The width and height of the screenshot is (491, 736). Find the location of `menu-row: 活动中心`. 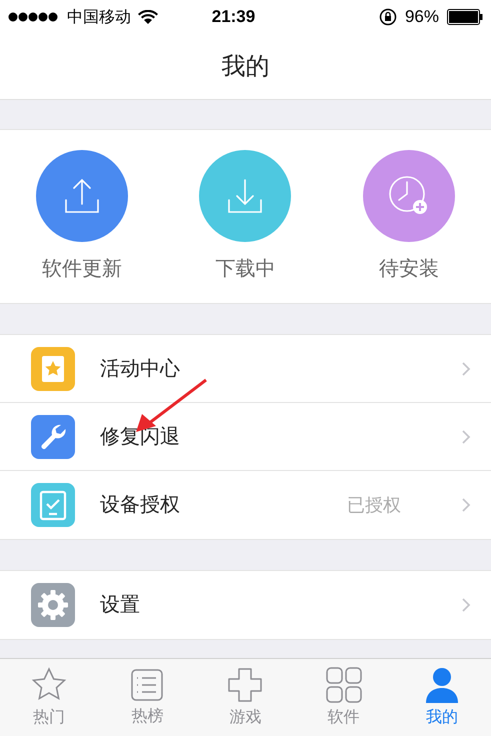

menu-row: 活动中心 is located at coordinates (245, 369).